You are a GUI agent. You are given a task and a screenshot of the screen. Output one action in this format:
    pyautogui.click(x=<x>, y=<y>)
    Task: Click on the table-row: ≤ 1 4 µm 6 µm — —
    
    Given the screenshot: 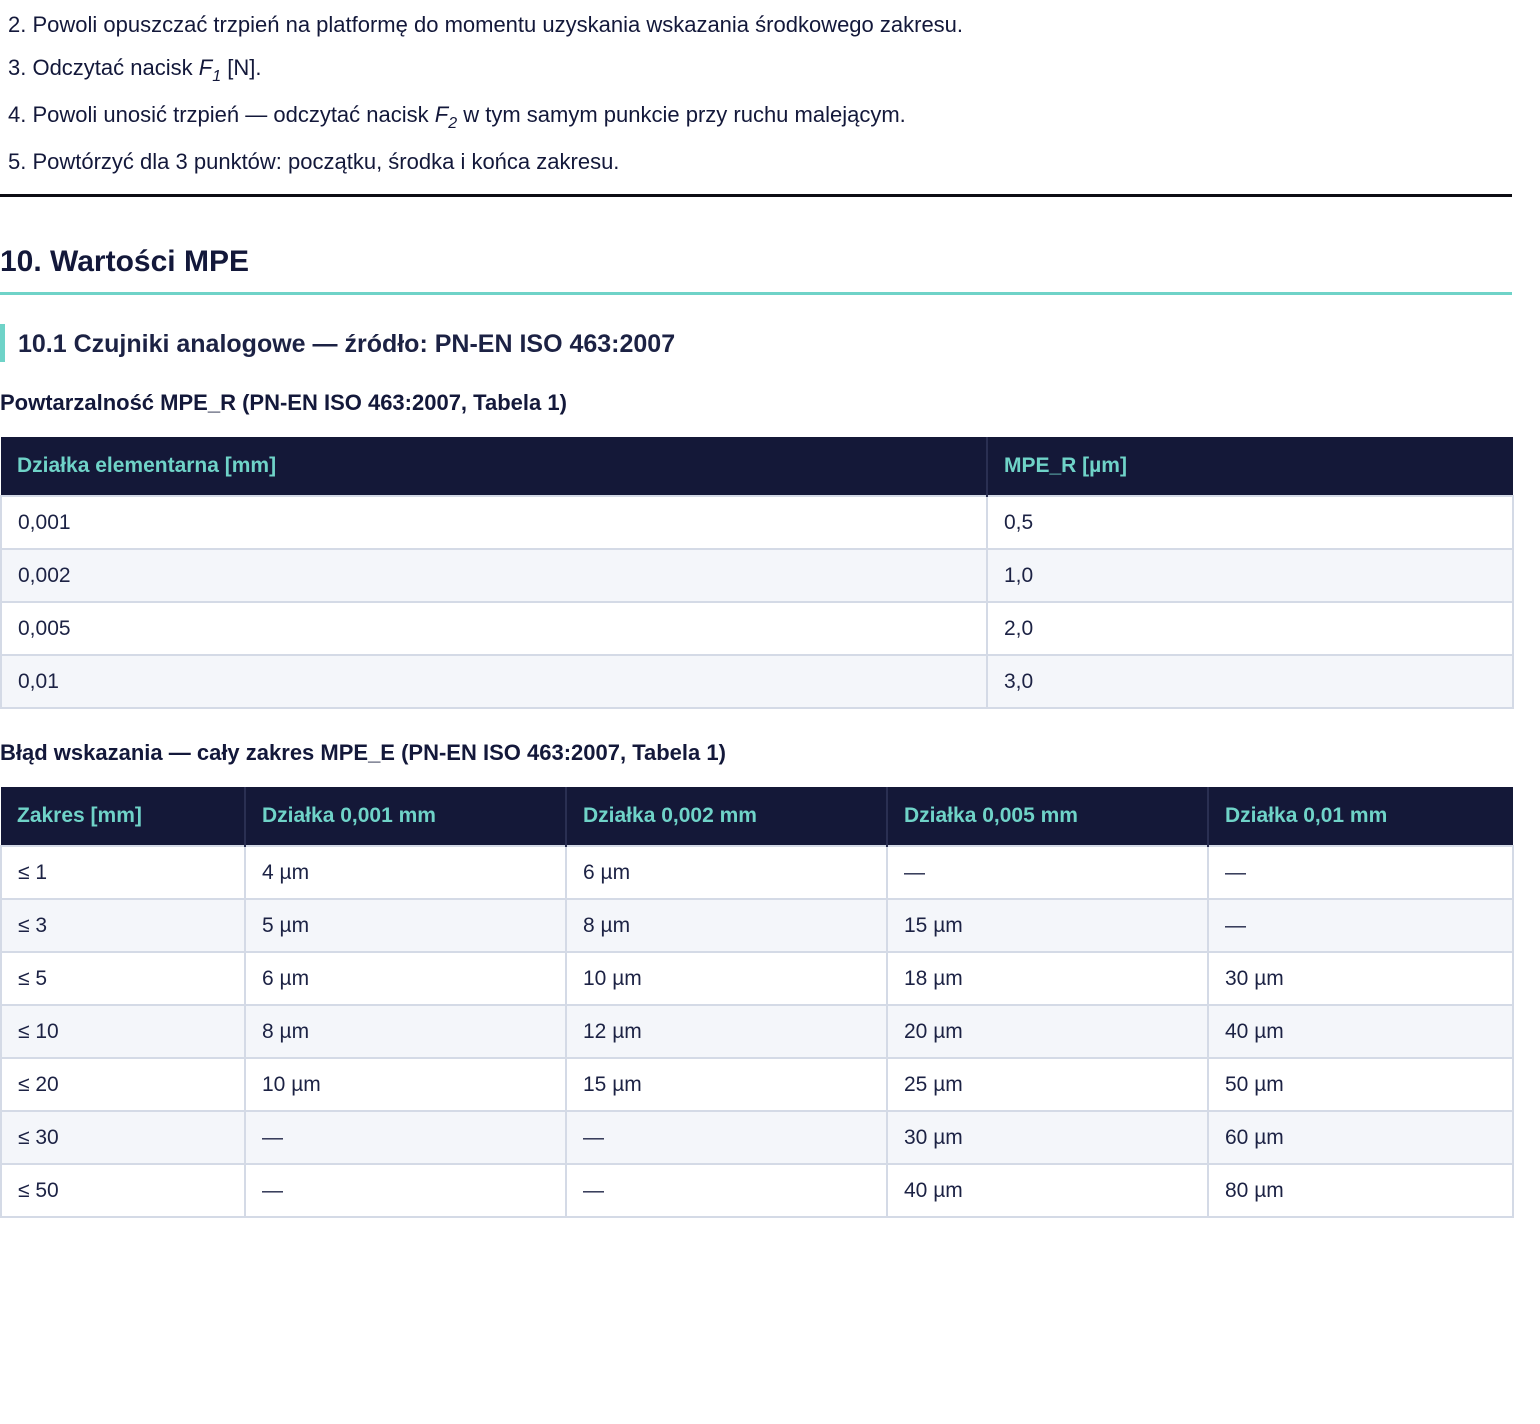 What is the action you would take?
    pyautogui.click(x=757, y=872)
    